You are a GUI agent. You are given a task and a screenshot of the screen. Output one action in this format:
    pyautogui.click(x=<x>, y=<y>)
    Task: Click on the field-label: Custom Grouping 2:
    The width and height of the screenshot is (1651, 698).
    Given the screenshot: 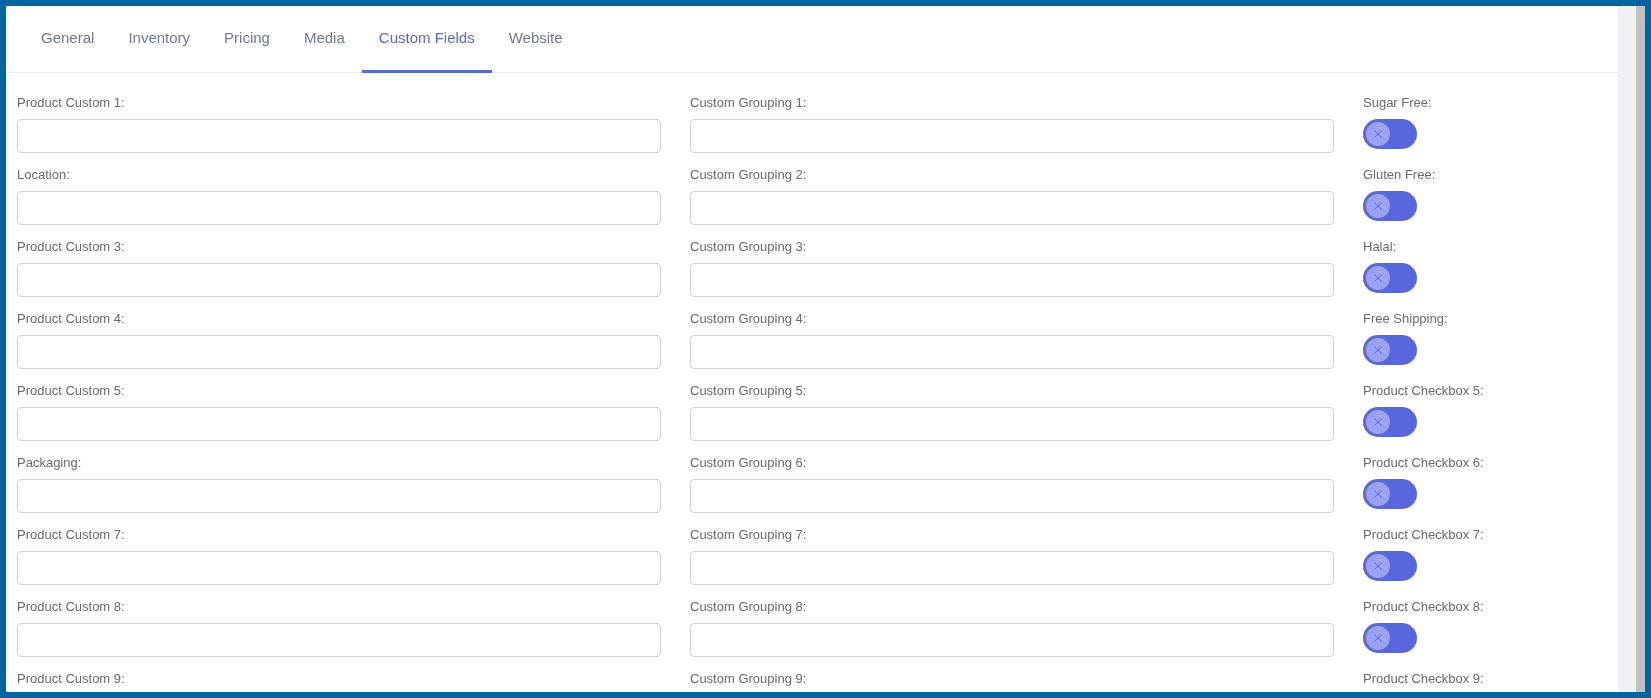 What is the action you would take?
    pyautogui.click(x=748, y=175)
    